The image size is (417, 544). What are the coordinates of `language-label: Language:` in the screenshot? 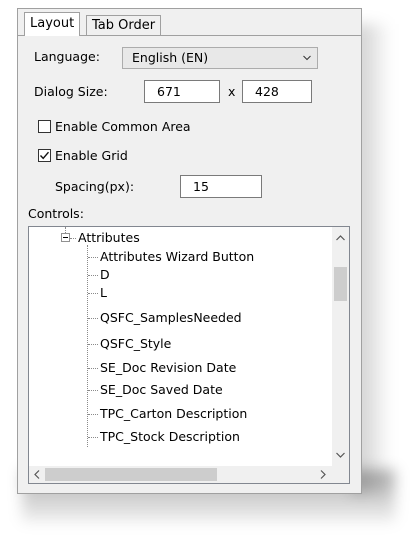 It's located at (67, 56).